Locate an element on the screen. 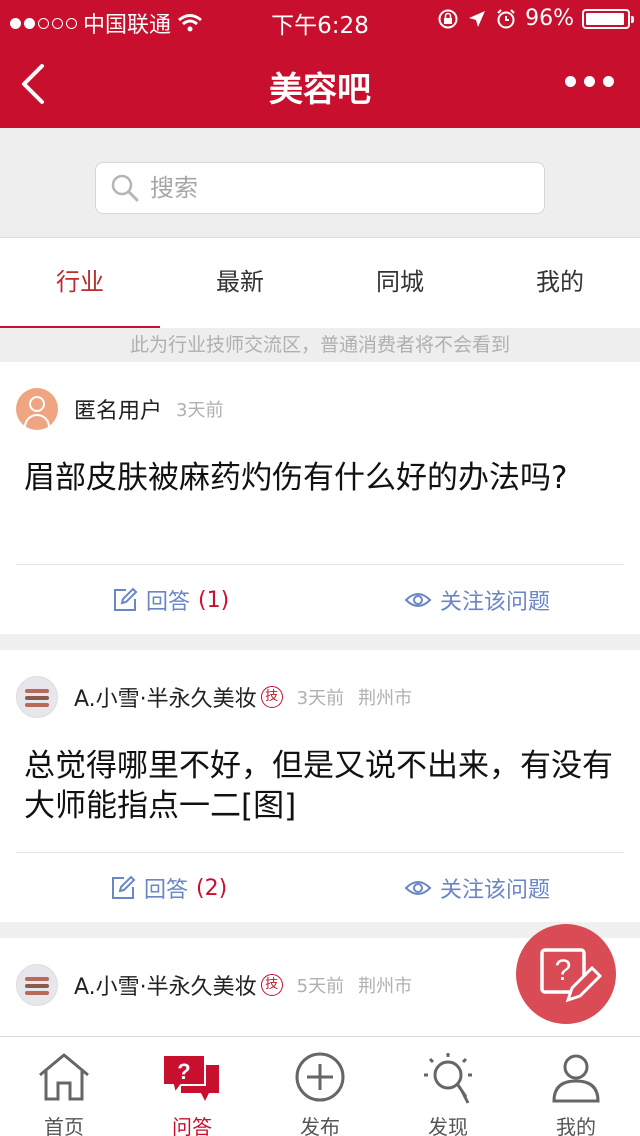  user-icon is located at coordinates (576, 1078).